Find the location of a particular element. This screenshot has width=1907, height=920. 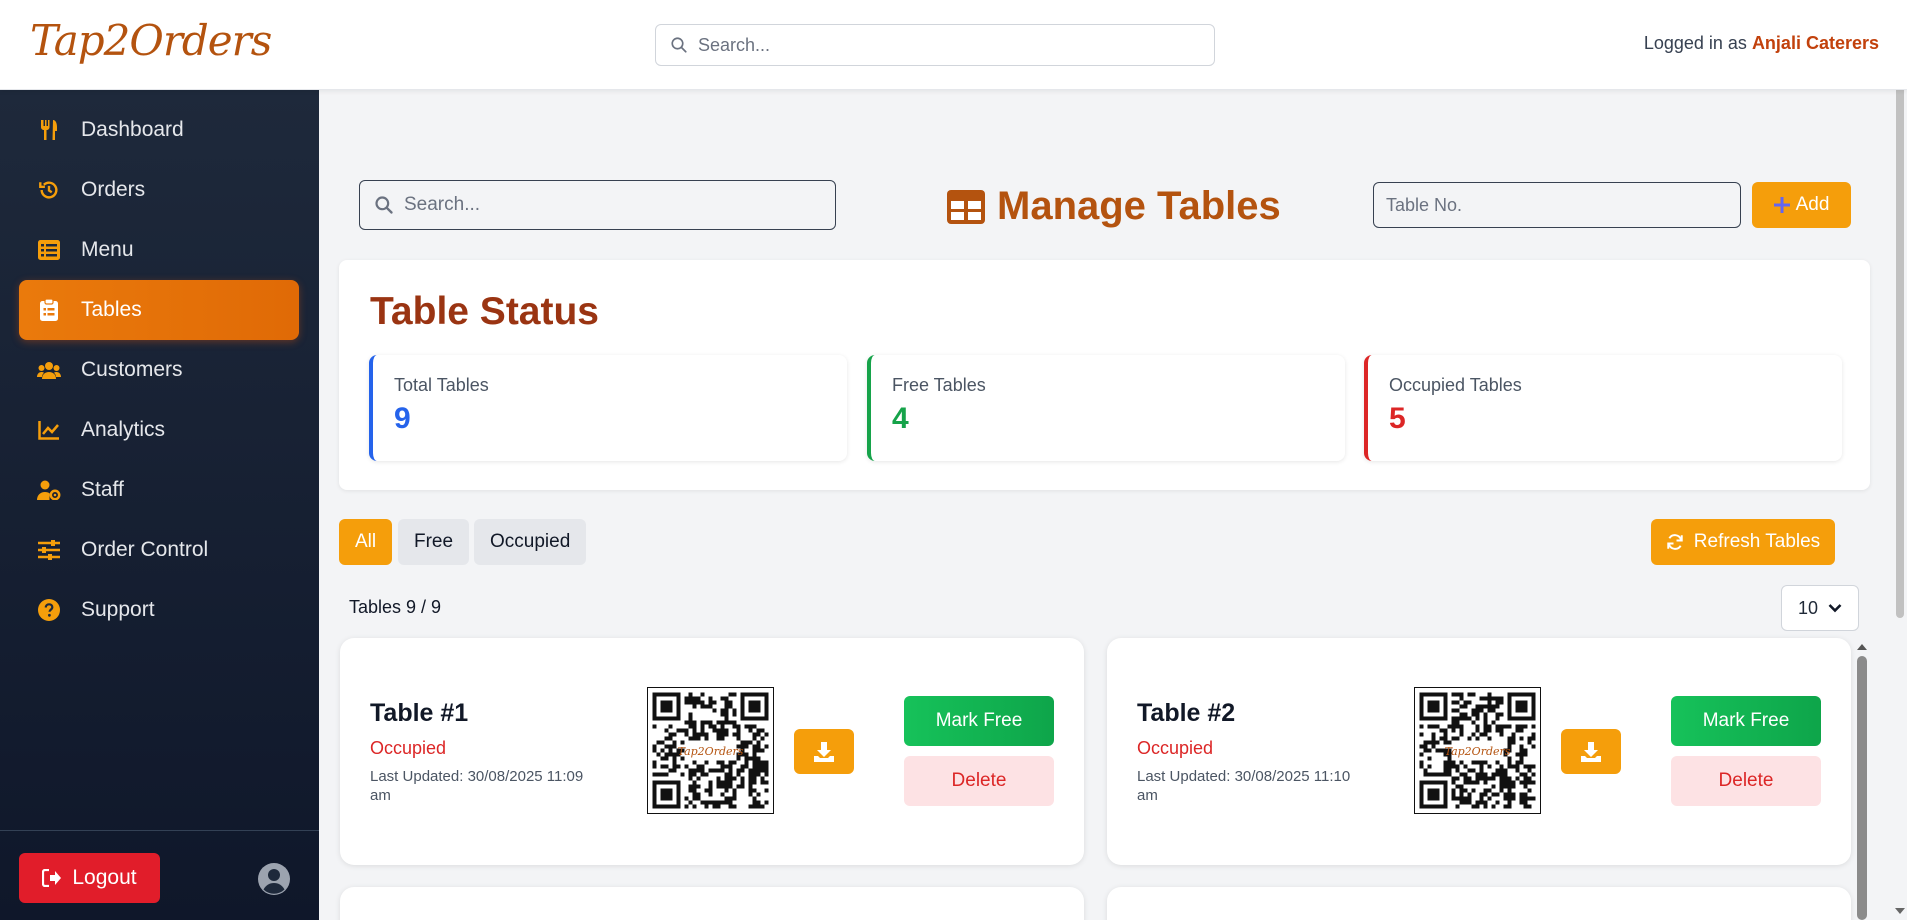

window-scrollbar-track is located at coordinates (1900, 460).